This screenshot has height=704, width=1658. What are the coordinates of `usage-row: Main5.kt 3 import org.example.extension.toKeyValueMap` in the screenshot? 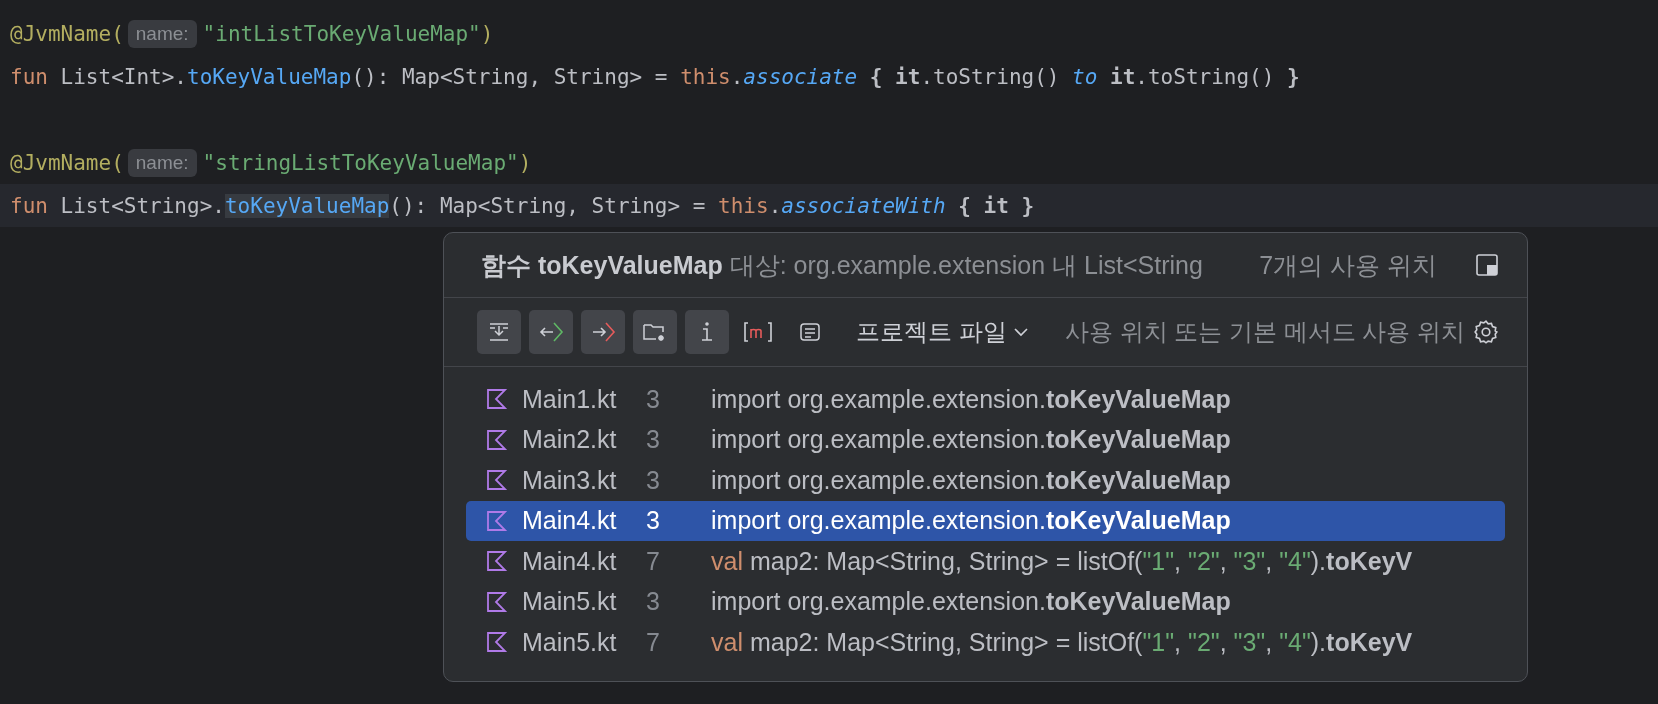 It's located at (985, 601).